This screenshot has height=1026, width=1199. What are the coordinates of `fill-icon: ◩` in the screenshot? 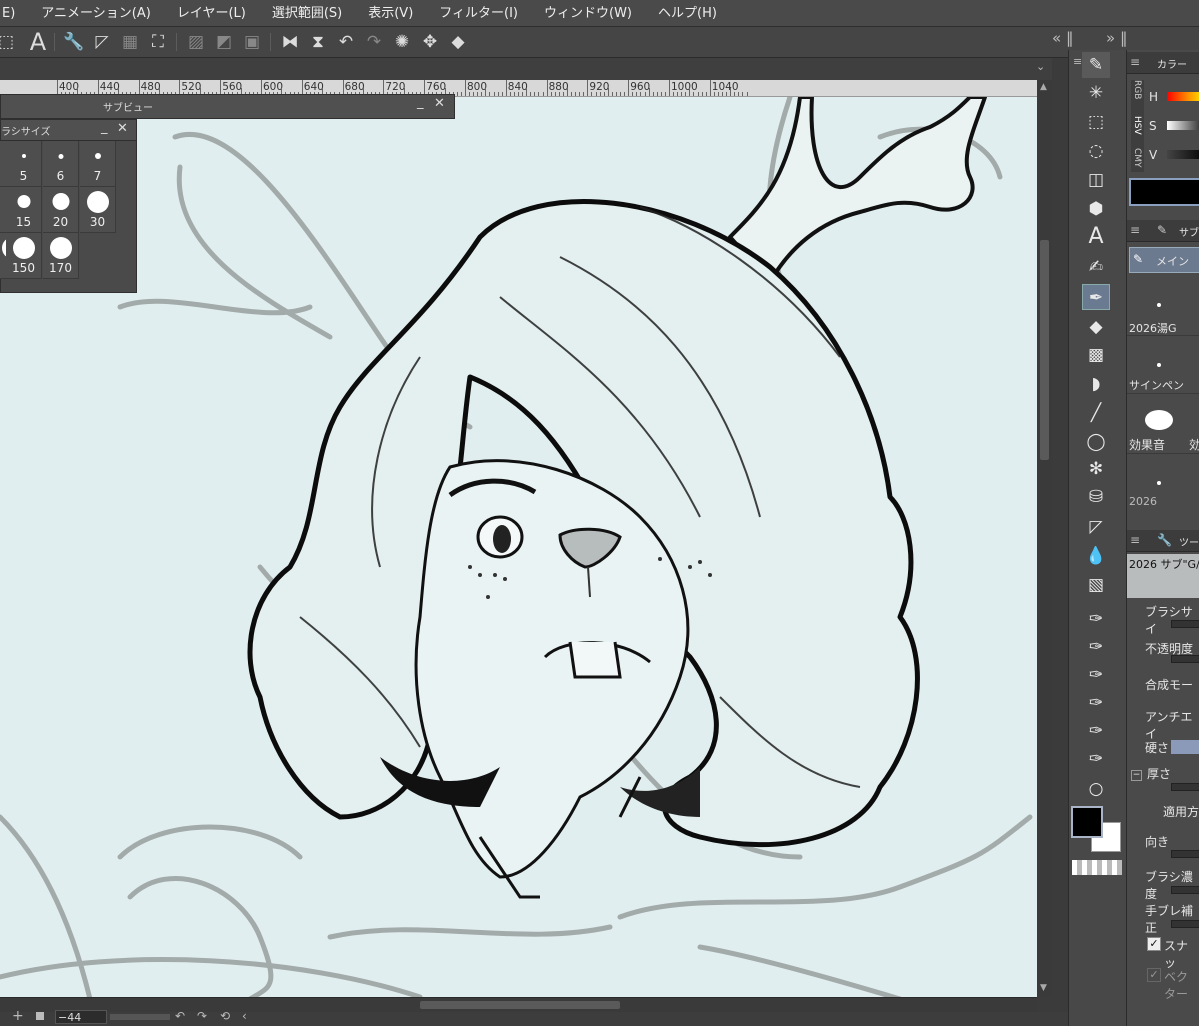 It's located at (224, 42).